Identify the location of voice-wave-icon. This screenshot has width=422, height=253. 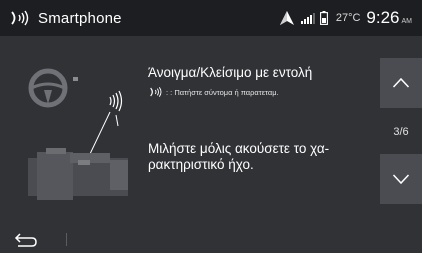
(116, 101).